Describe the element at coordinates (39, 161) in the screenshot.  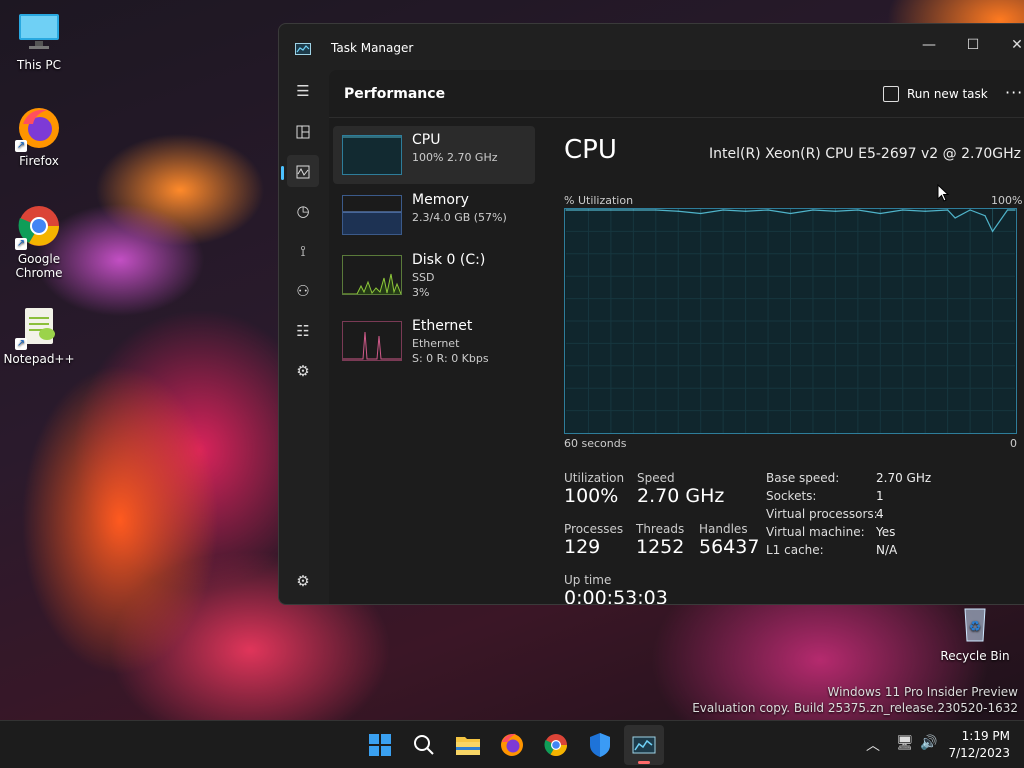
I see `desktop-icon-label: Firefox` at that location.